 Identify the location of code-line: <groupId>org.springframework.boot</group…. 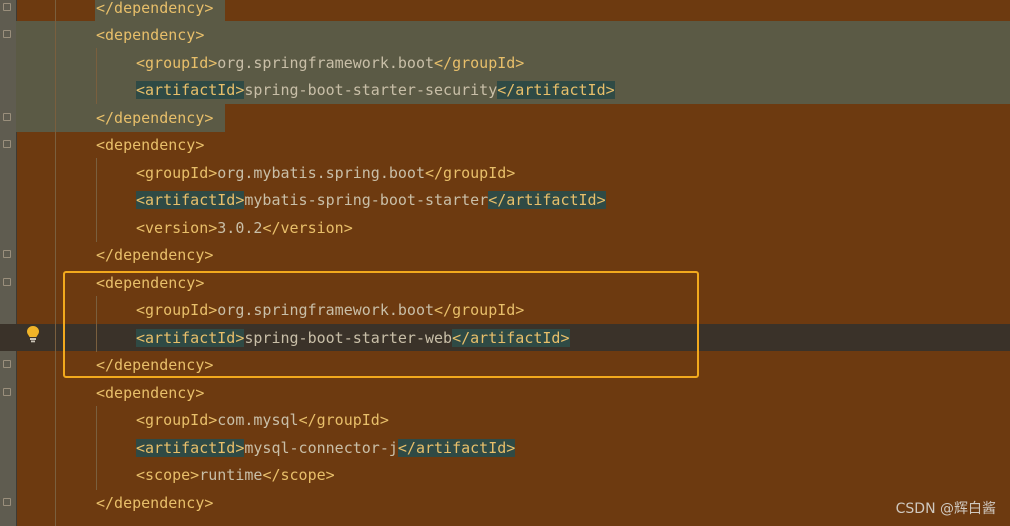
(330, 63).